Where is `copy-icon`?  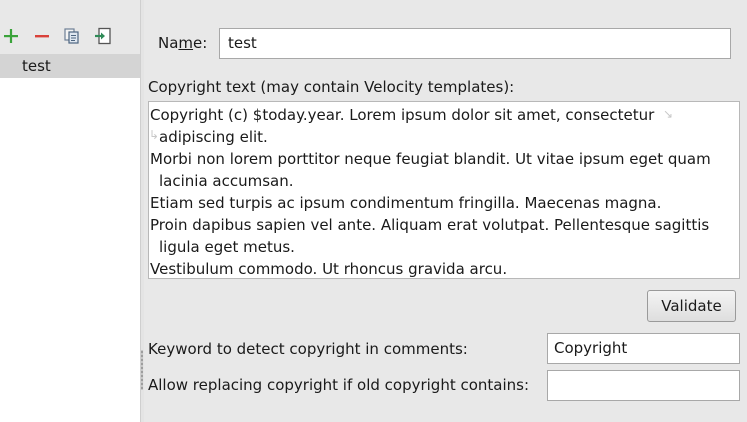
copy-icon is located at coordinates (71, 36).